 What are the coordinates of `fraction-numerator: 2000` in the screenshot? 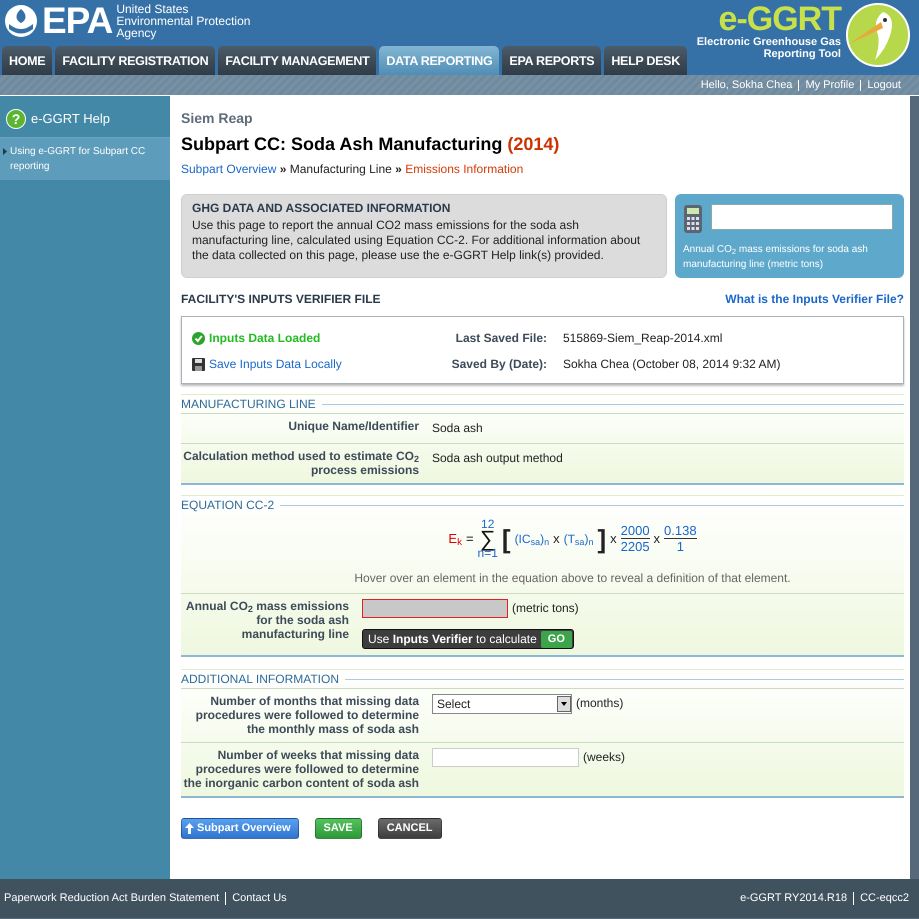 It's located at (635, 531).